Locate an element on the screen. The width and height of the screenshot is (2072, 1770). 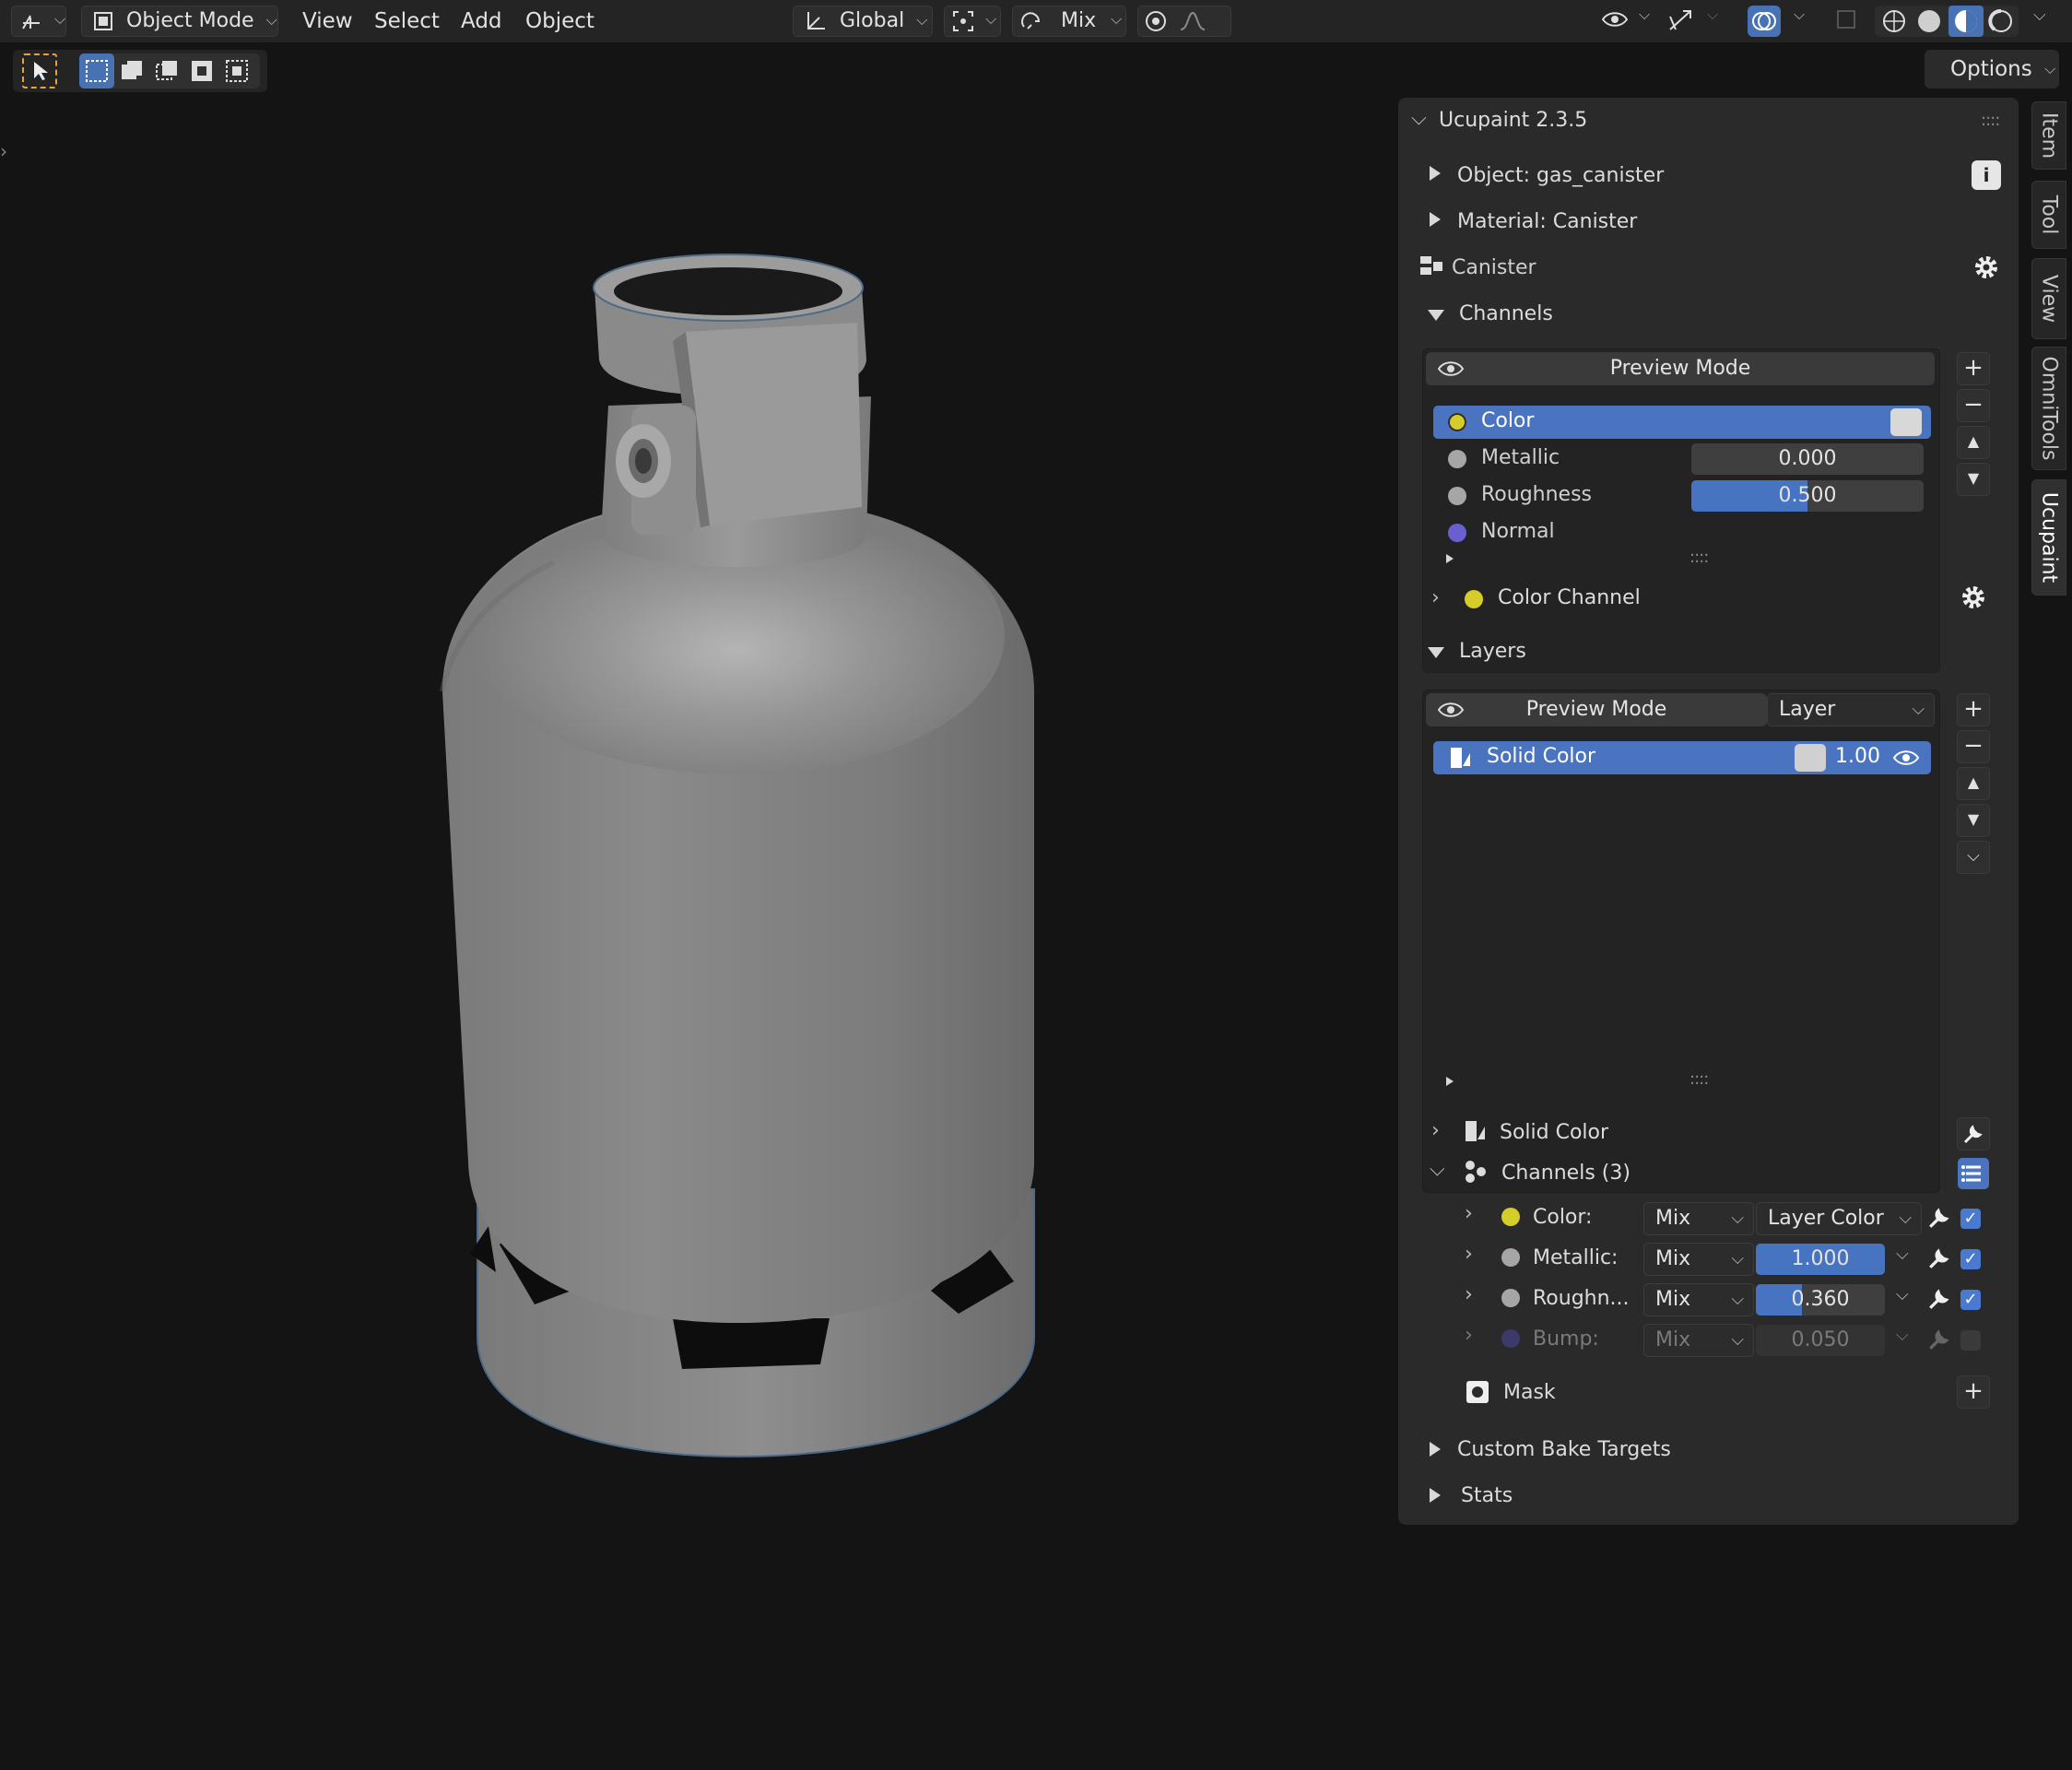
menu-add: Add is located at coordinates (481, 21).